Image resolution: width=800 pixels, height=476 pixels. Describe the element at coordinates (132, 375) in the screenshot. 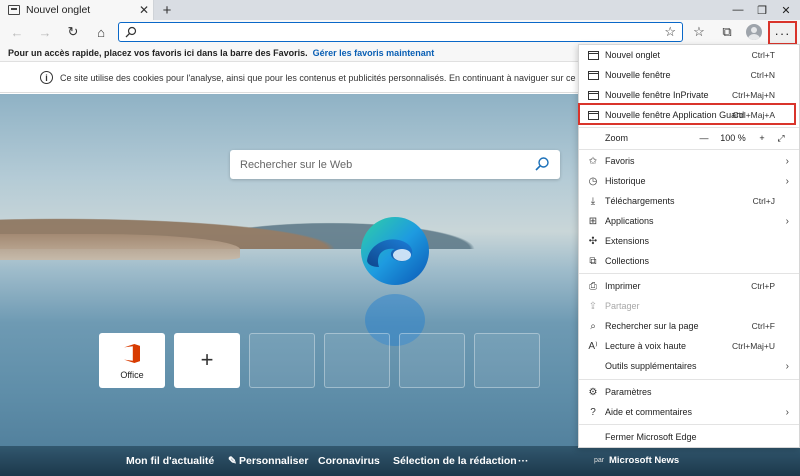

I see `tile-label: Office` at that location.